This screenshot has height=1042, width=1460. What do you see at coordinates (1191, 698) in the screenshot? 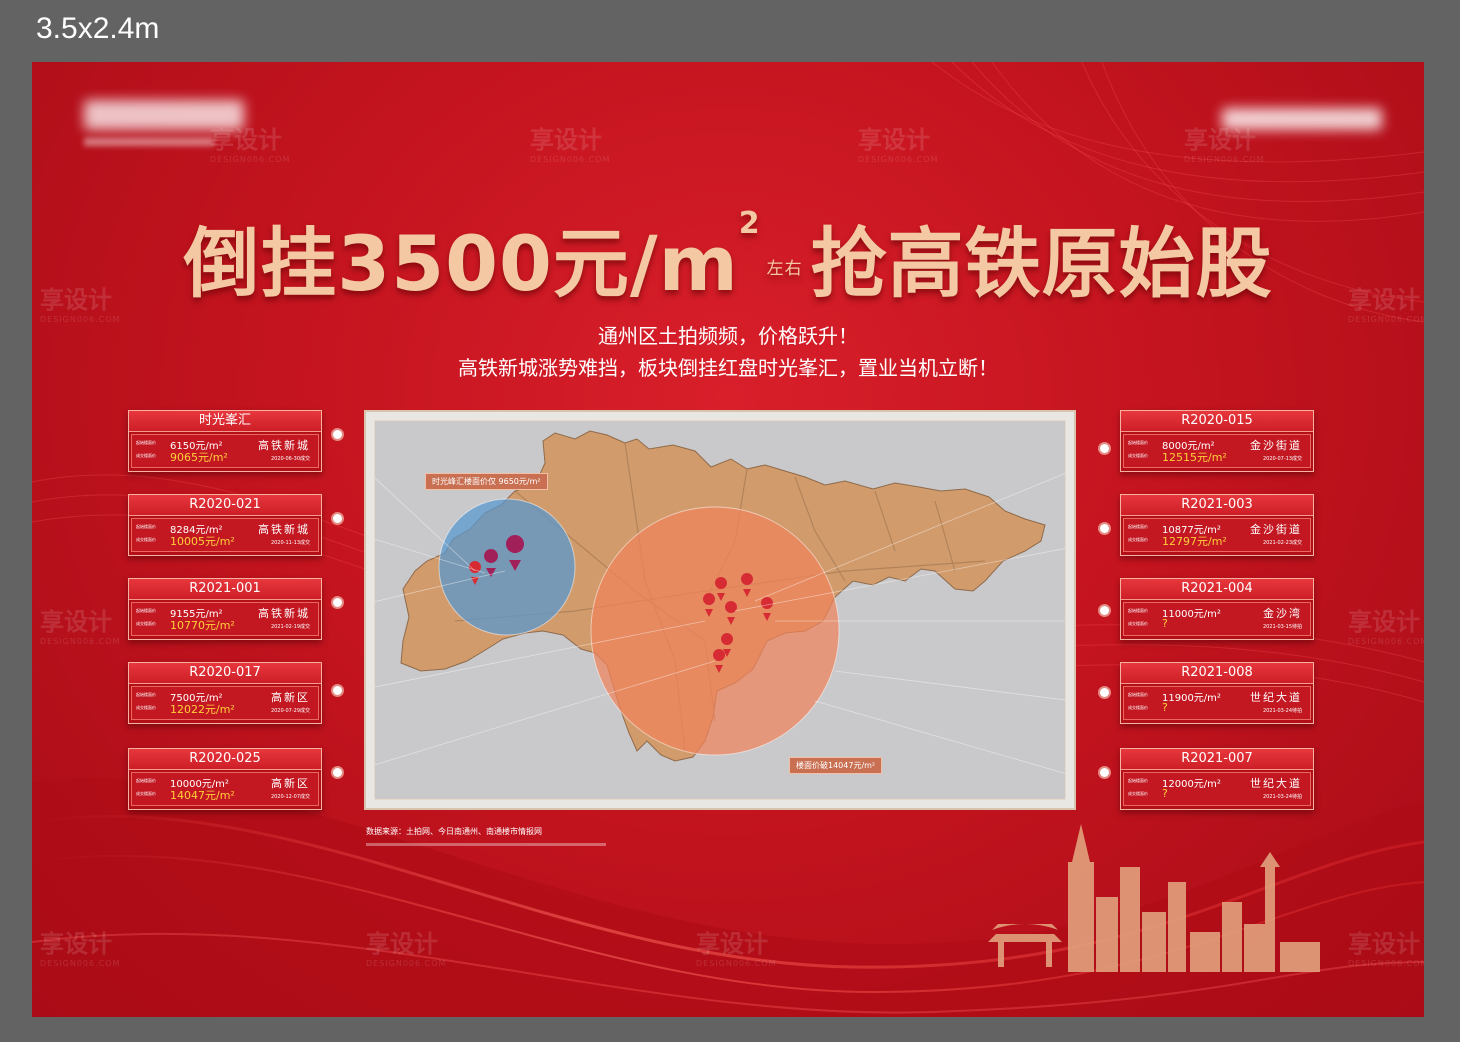
I see `start-price: 11900元/m²` at bounding box center [1191, 698].